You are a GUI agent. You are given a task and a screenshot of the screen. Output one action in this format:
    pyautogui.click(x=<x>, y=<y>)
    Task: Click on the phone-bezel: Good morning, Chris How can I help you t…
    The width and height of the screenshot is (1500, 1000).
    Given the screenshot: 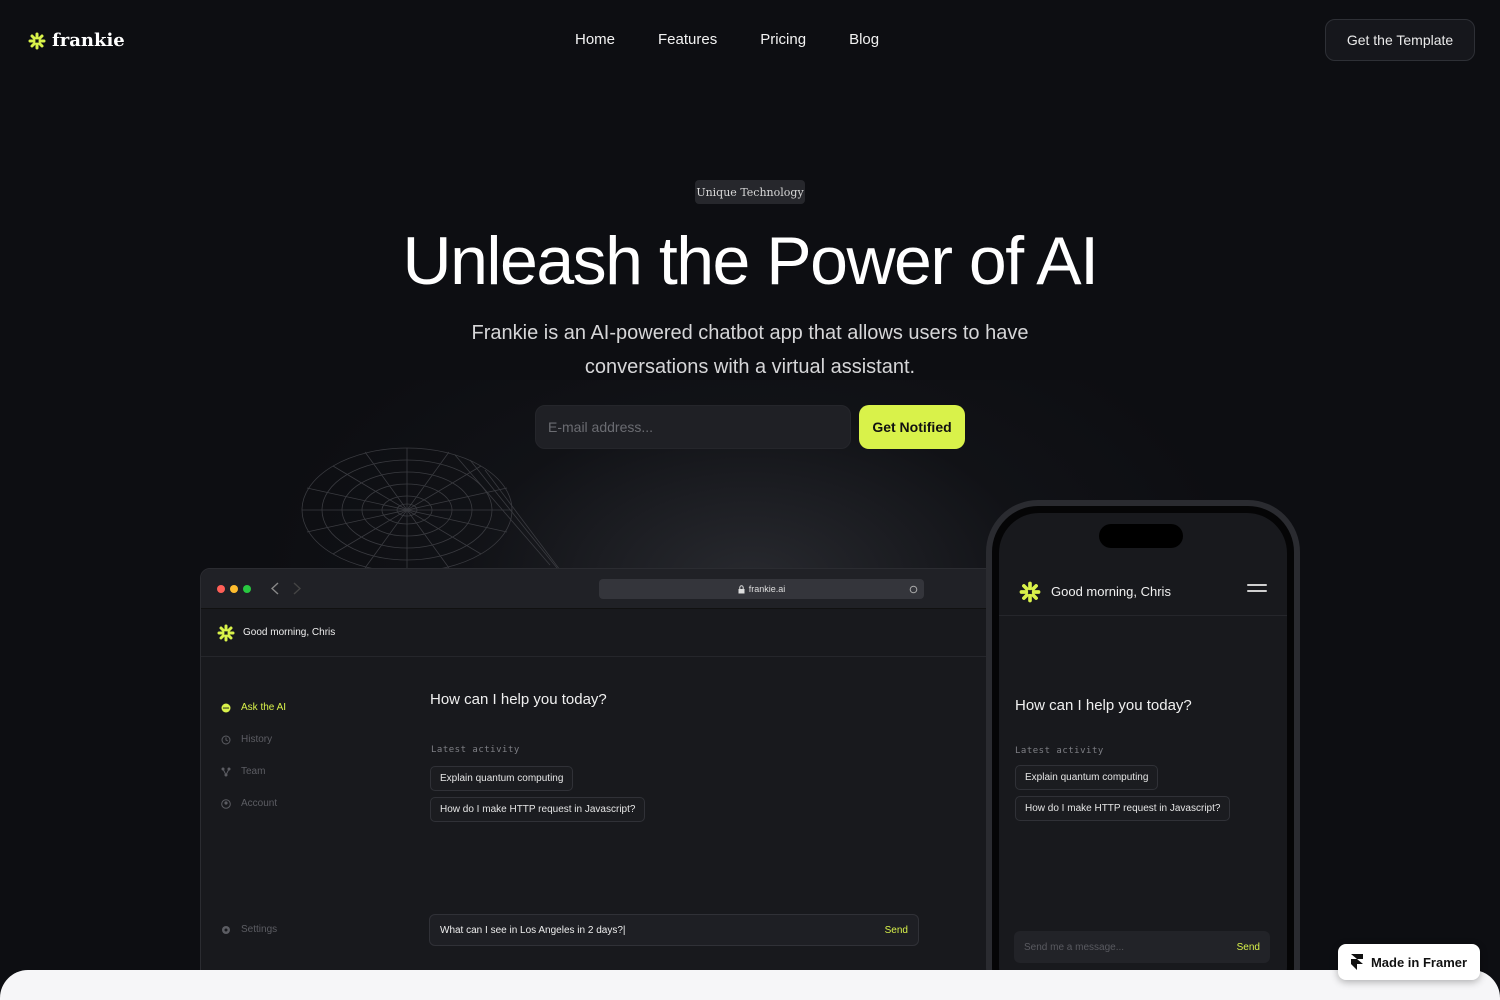 What is the action you would take?
    pyautogui.click(x=1143, y=753)
    